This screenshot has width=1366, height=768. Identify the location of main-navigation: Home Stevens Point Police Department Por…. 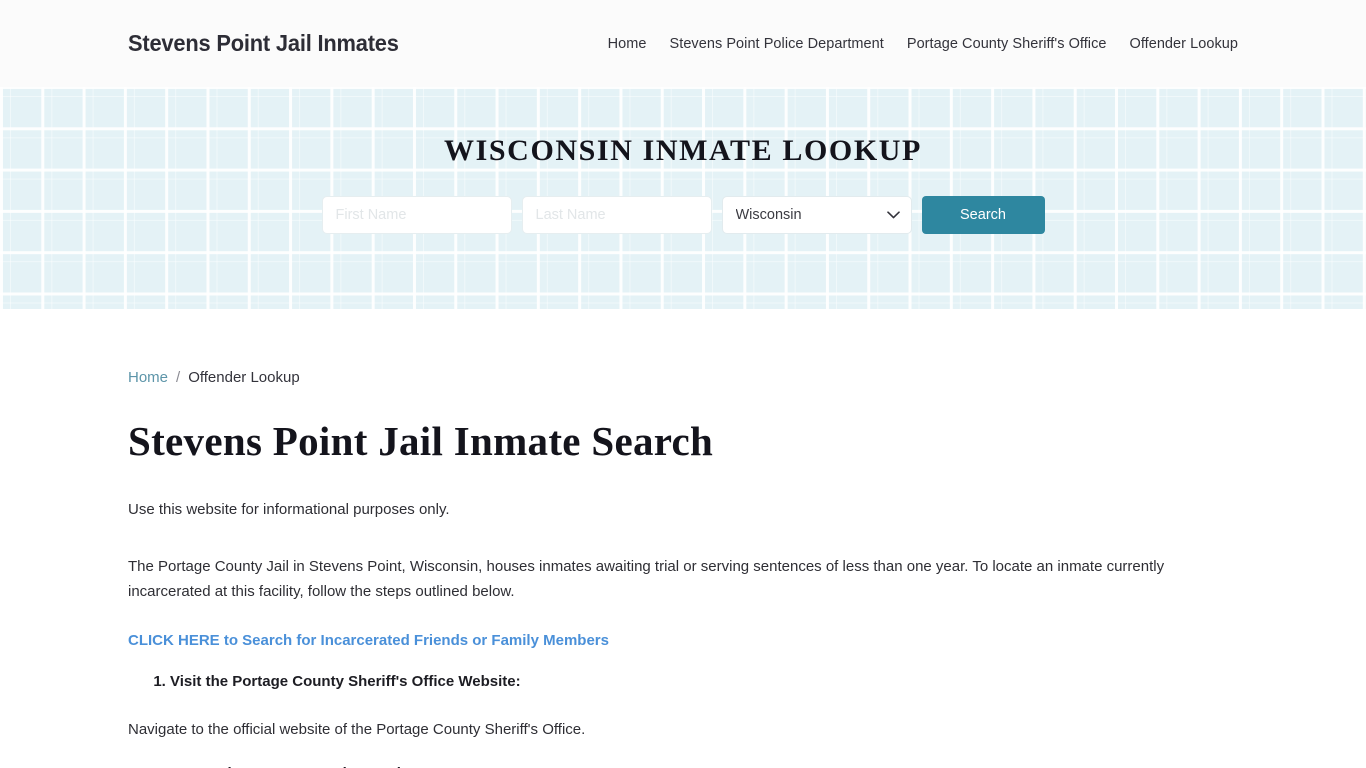
(923, 44).